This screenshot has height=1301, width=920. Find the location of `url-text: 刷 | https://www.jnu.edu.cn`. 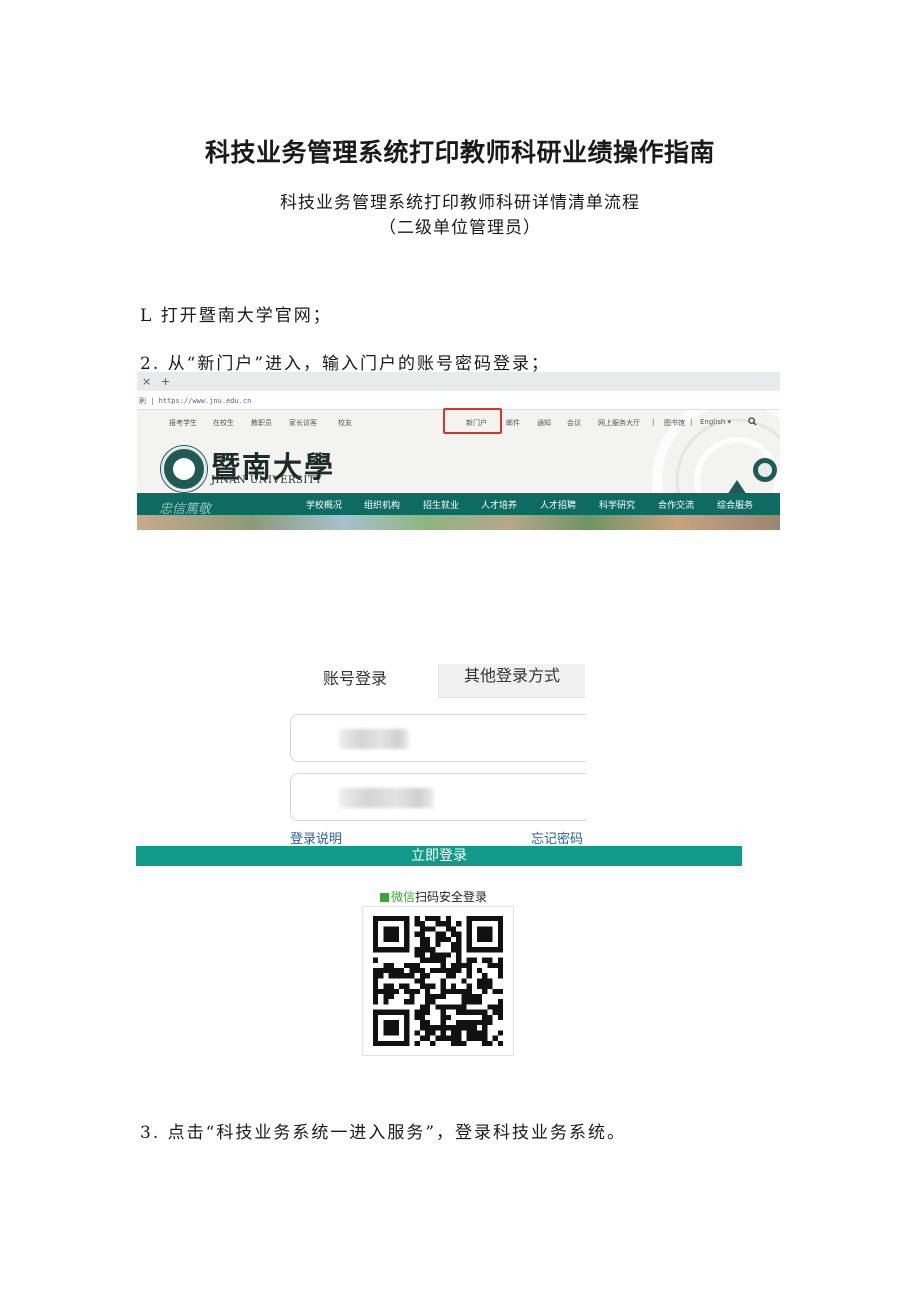

url-text: 刷 | https://www.jnu.edu.cn is located at coordinates (195, 401).